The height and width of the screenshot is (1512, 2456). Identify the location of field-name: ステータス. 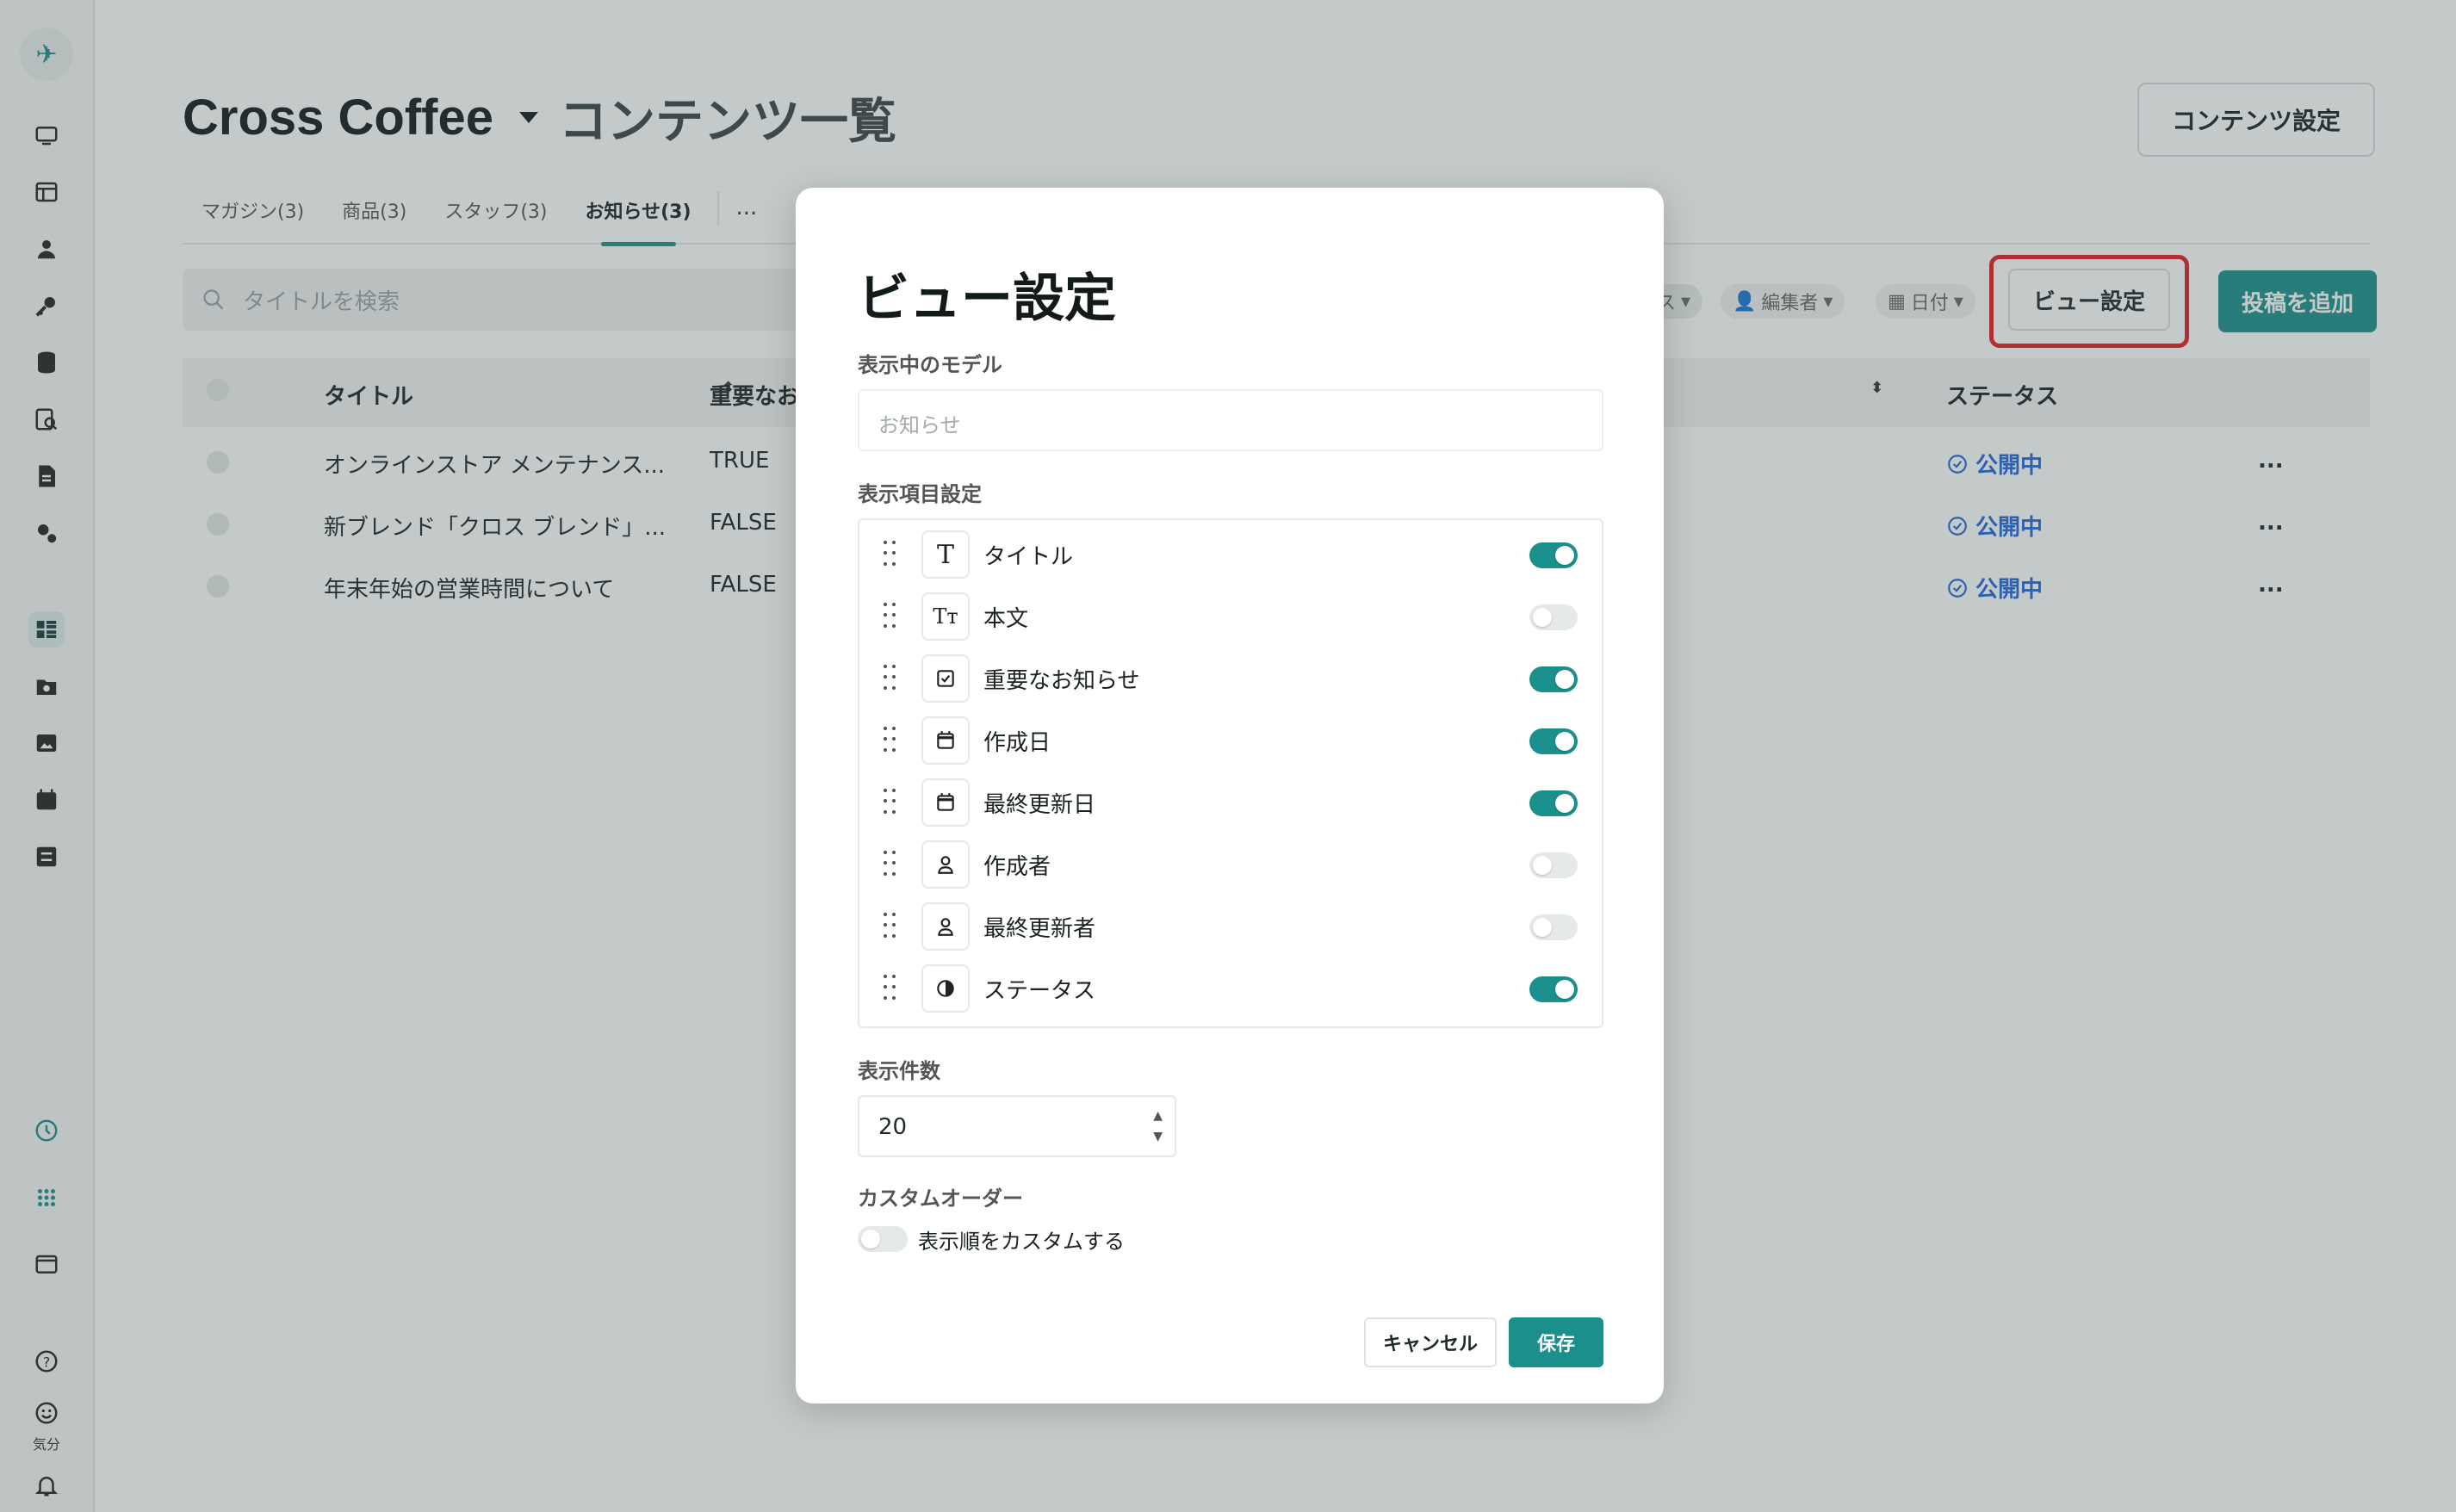
(1040, 991).